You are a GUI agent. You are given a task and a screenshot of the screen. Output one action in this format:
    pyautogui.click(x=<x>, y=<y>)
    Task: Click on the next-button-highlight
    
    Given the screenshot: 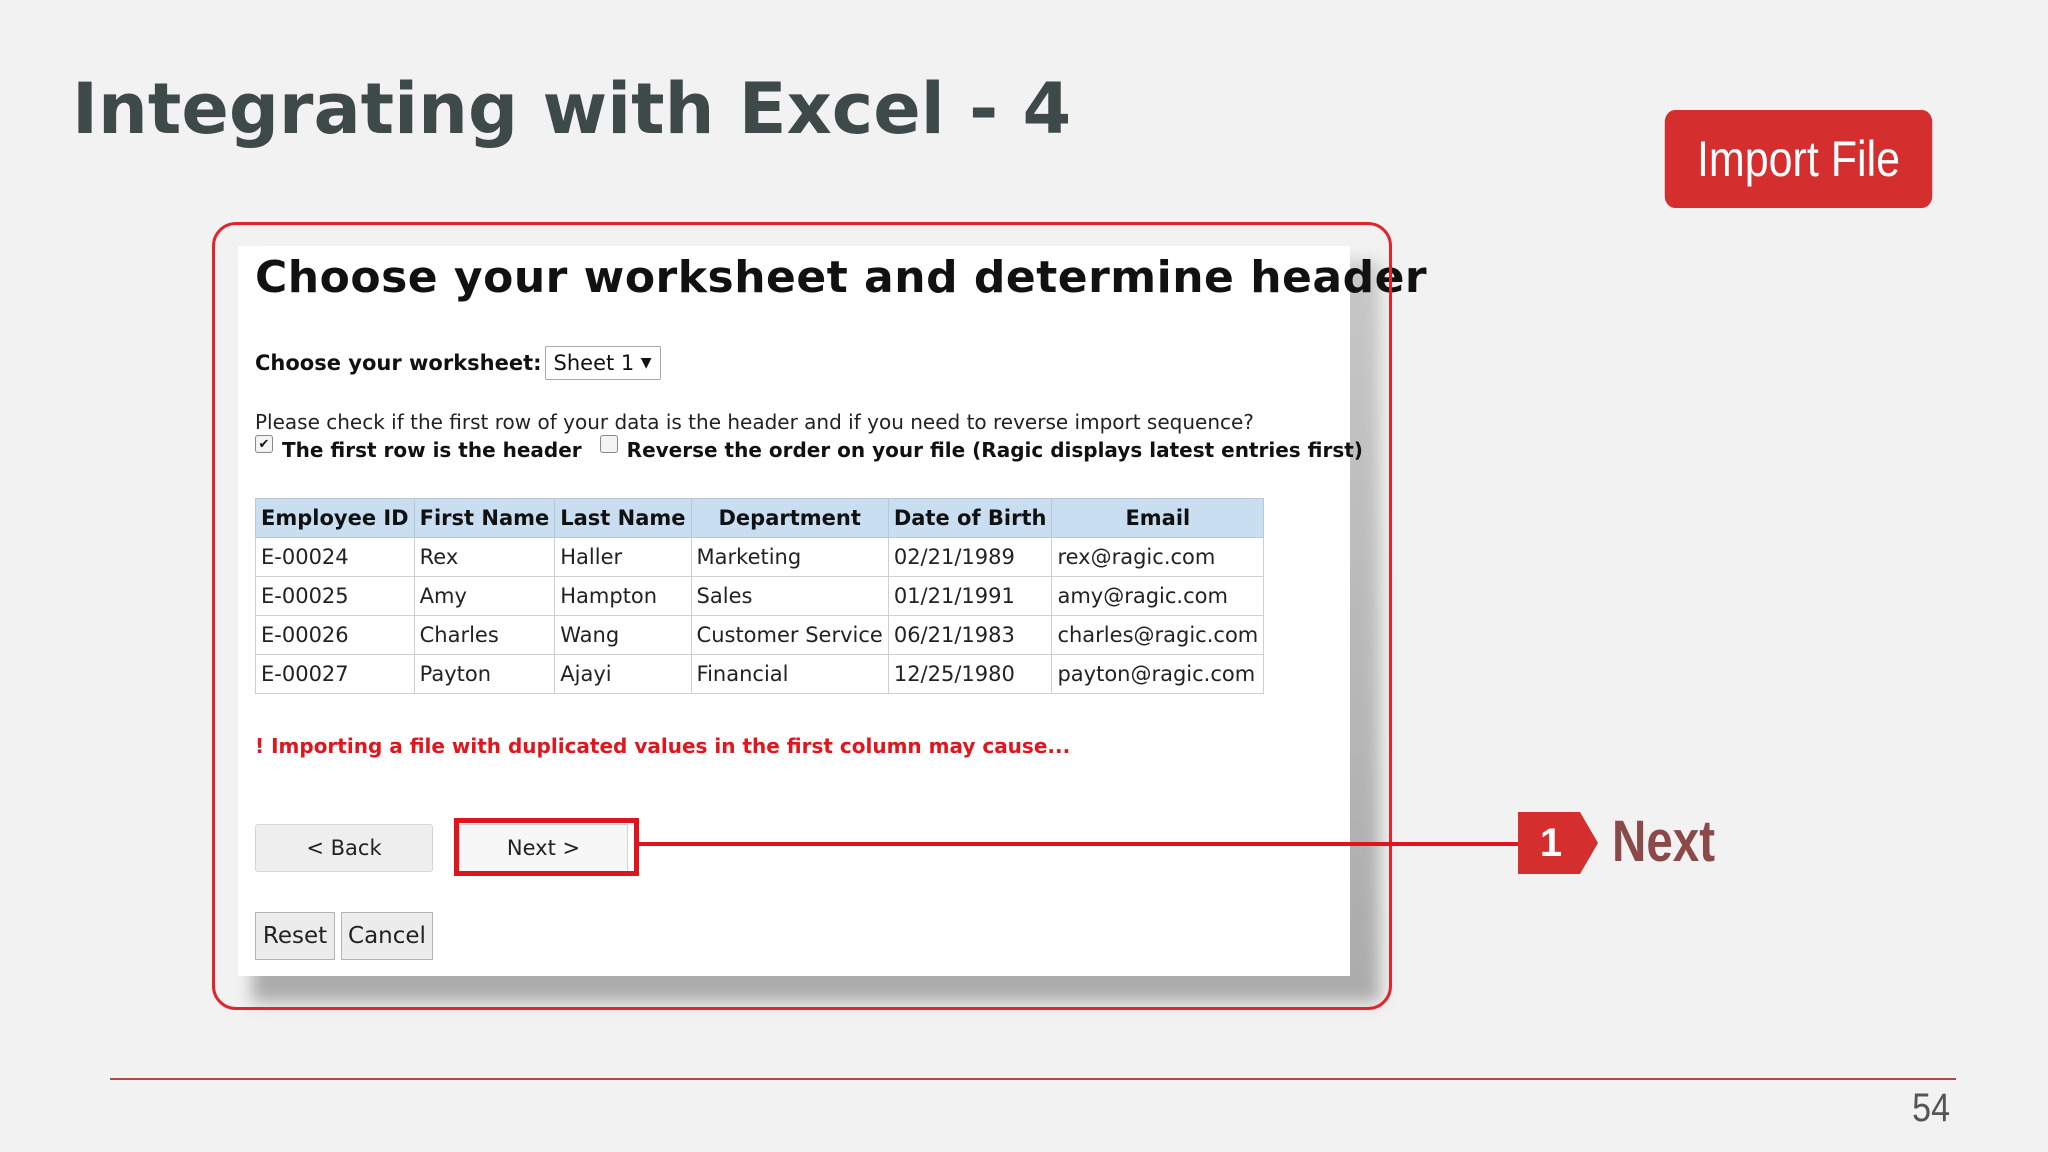 What is the action you would take?
    pyautogui.click(x=546, y=847)
    